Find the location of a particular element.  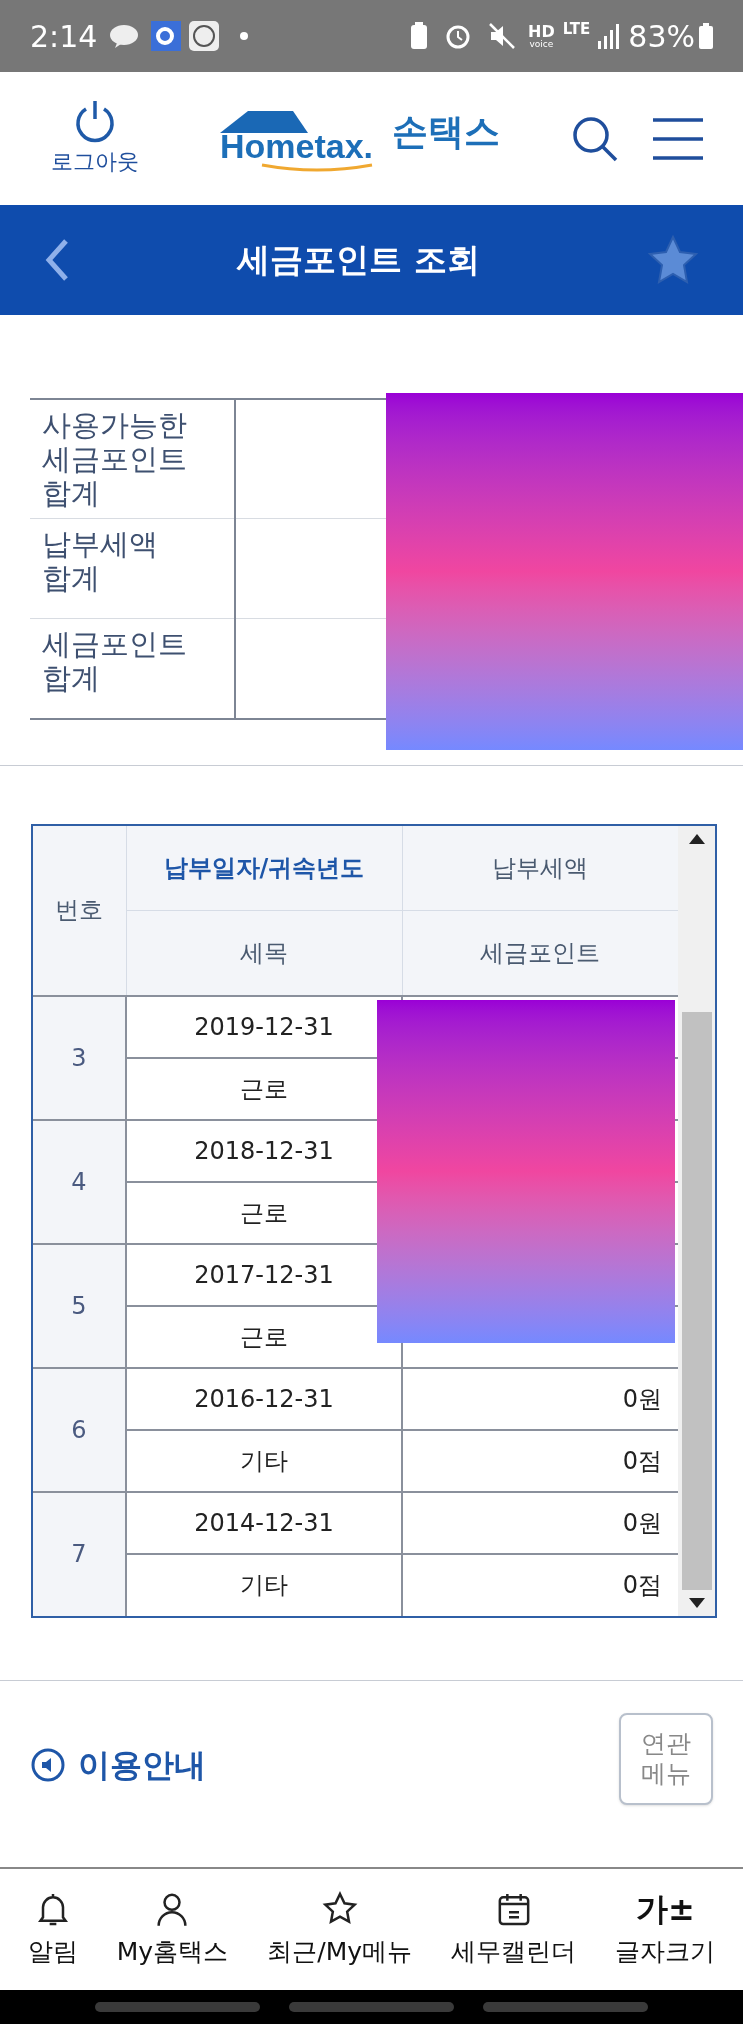

back-button is located at coordinates (57, 260).